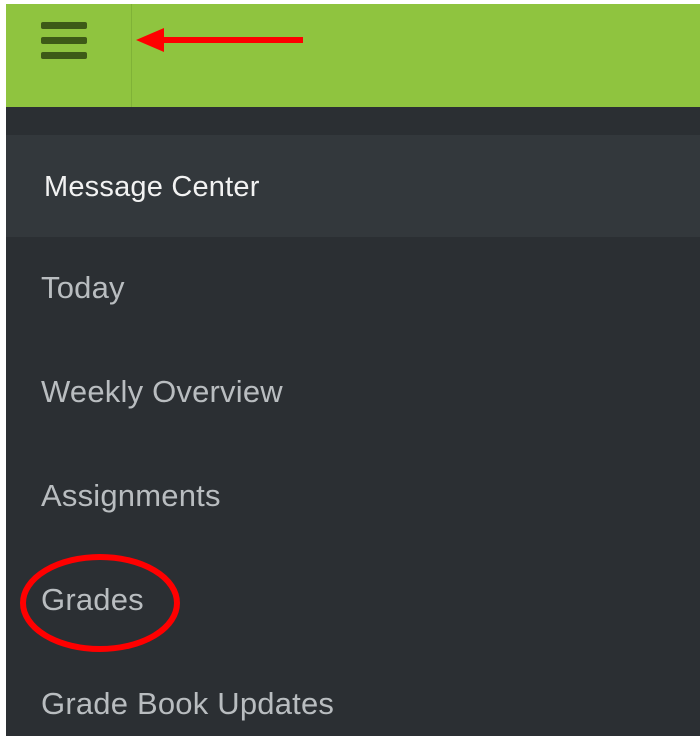 The width and height of the screenshot is (700, 736). Describe the element at coordinates (353, 393) in the screenshot. I see `menu-item-weekly-overview: Weekly Overview` at that location.